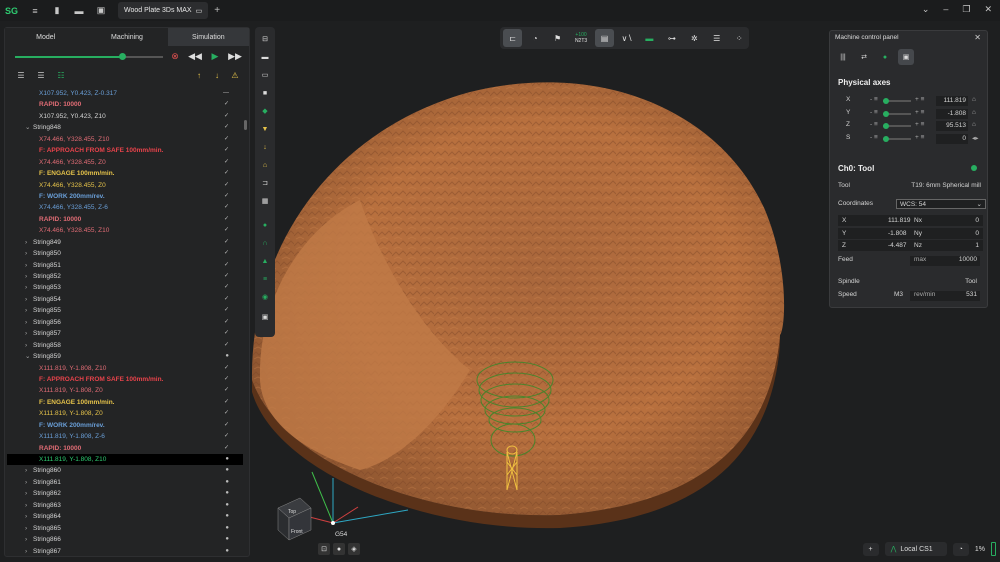 Image resolution: width=1000 pixels, height=562 pixels. Describe the element at coordinates (127, 37) in the screenshot. I see `tab-machining: Machining` at that location.